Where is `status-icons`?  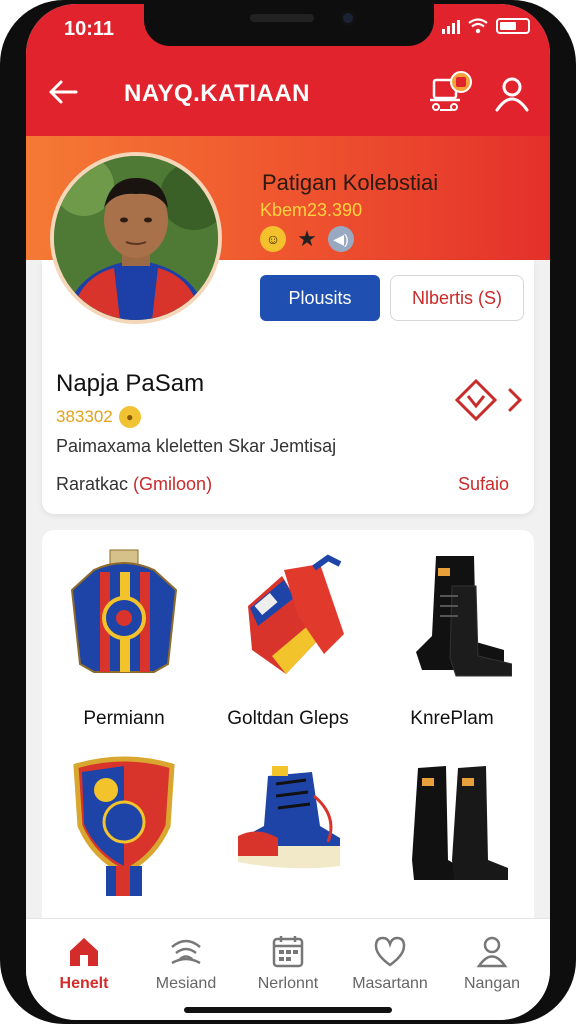 status-icons is located at coordinates (486, 26).